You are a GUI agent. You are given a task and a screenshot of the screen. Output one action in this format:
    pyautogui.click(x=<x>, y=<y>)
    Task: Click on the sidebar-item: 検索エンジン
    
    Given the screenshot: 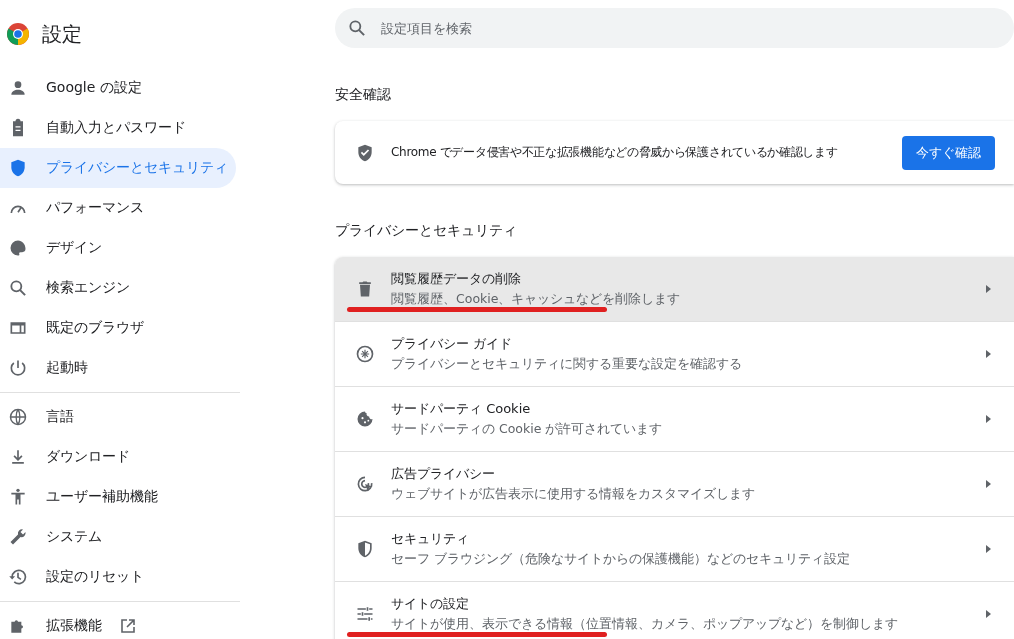 What is the action you would take?
    pyautogui.click(x=118, y=288)
    